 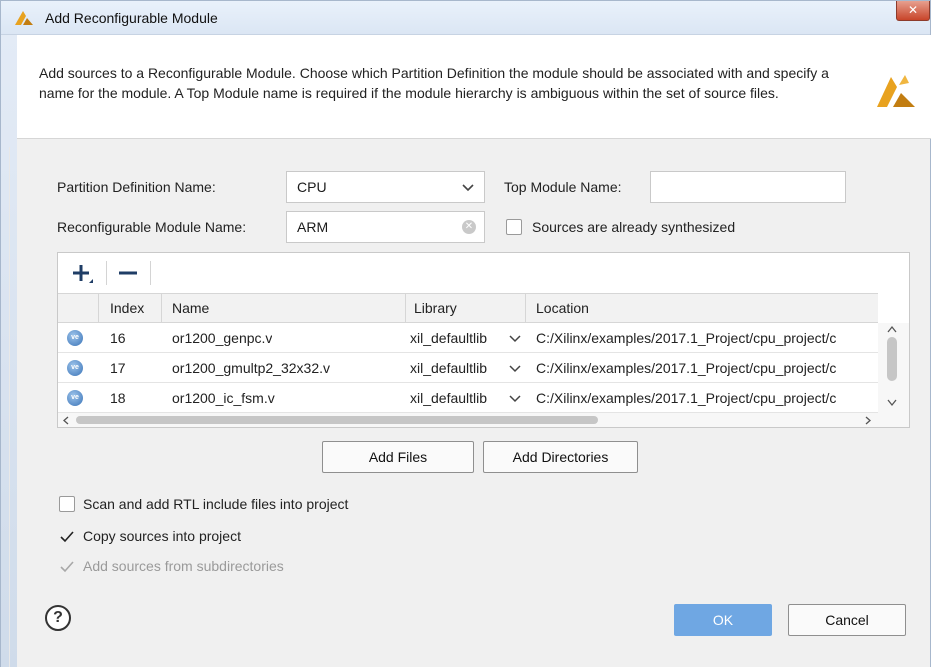 What do you see at coordinates (868, 420) in the screenshot?
I see `scroll-right-icon` at bounding box center [868, 420].